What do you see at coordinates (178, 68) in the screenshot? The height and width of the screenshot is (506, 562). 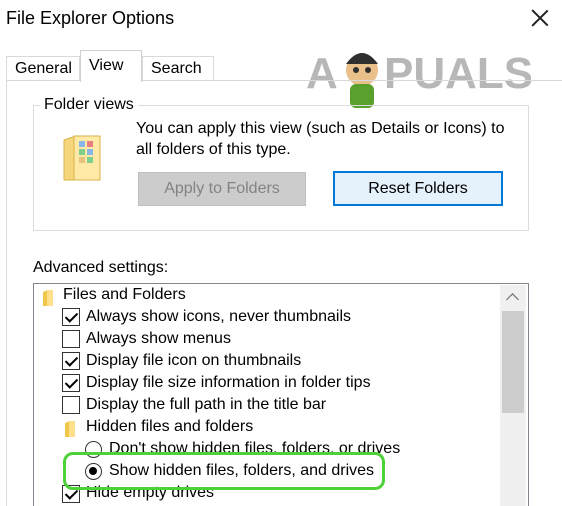 I see `tab-search: Search` at bounding box center [178, 68].